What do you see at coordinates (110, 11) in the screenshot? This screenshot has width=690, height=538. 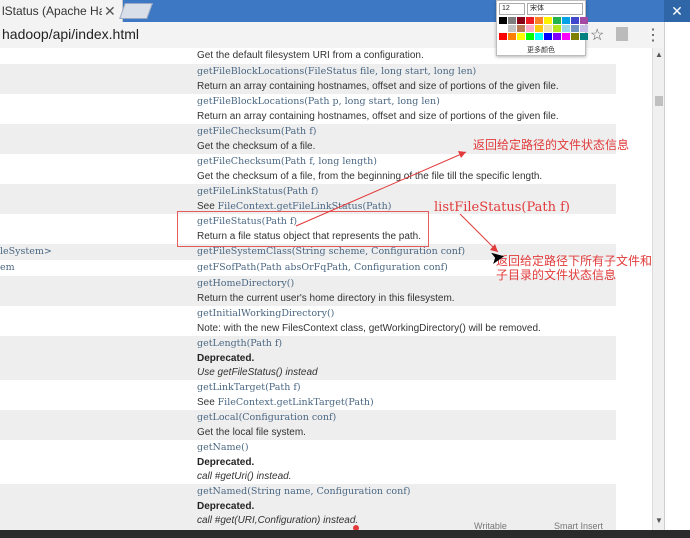 I see `close-icon: ✕` at bounding box center [110, 11].